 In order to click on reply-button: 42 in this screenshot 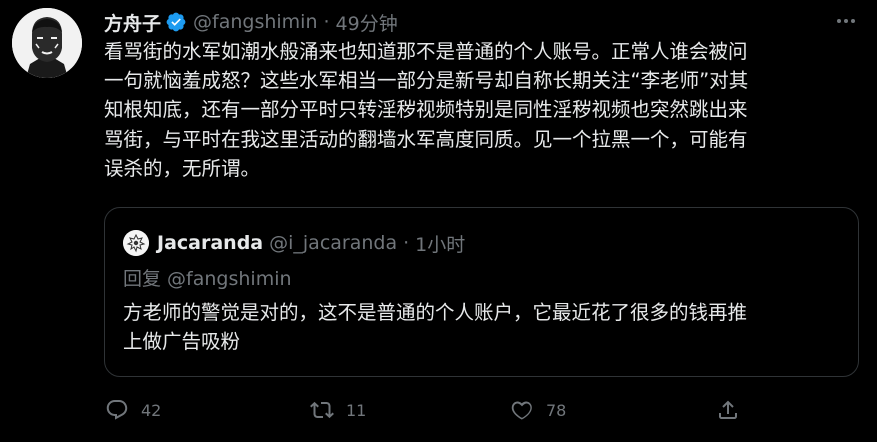, I will do `click(133, 410)`.